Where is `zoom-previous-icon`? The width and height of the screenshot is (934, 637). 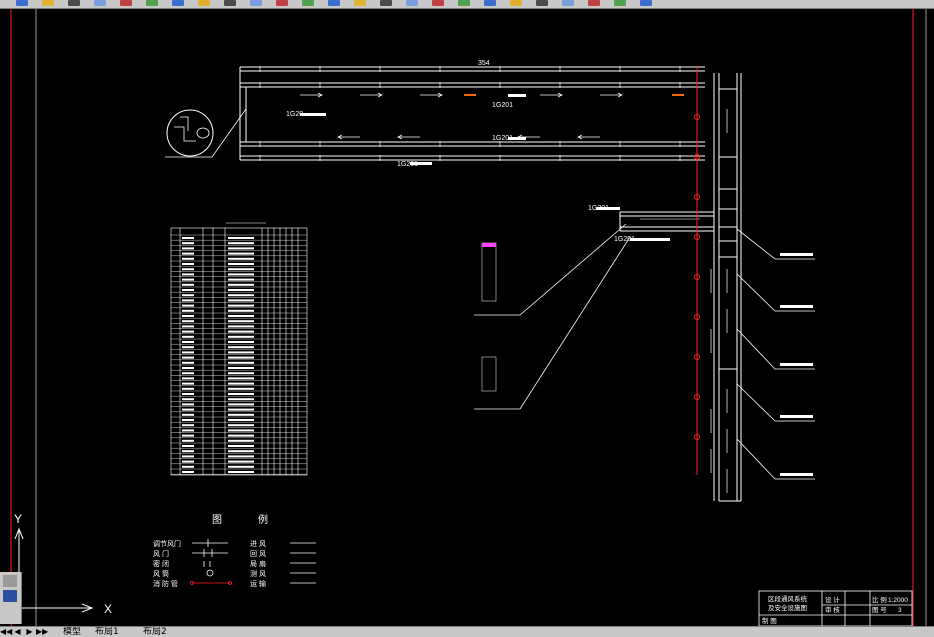
zoom-previous-icon is located at coordinates (412, 3).